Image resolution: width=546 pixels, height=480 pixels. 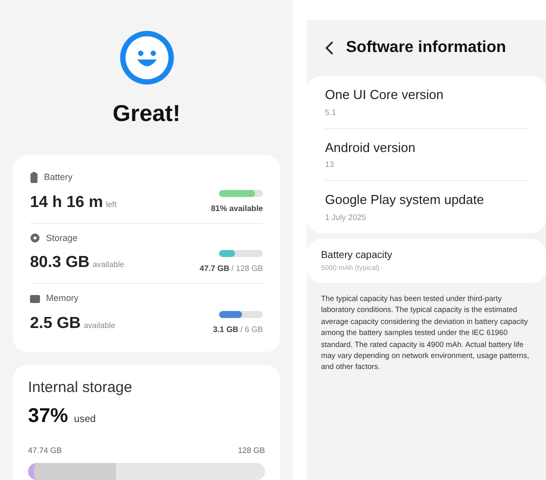 What do you see at coordinates (426, 102) in the screenshot?
I see `info-item: One UI Core version 5.1` at bounding box center [426, 102].